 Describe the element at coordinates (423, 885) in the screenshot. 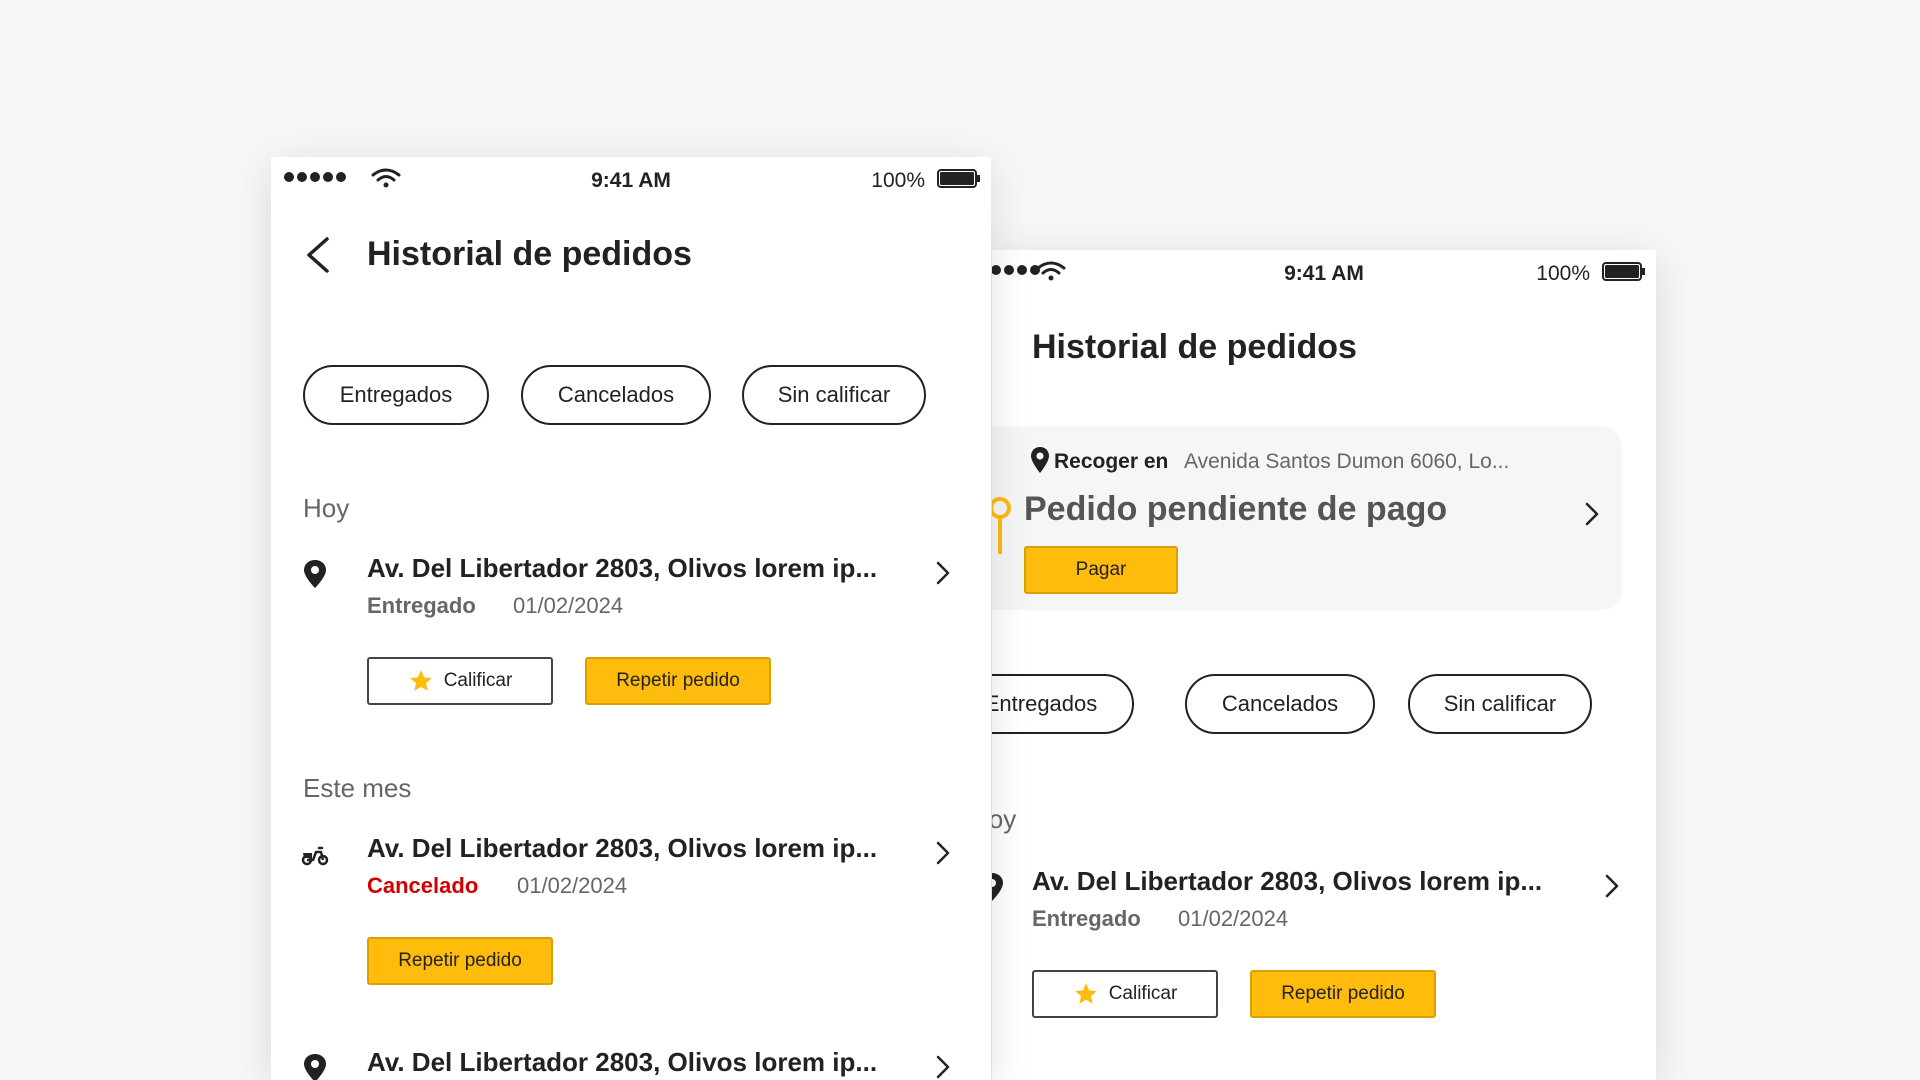

I see `order-status: Cancelado` at that location.